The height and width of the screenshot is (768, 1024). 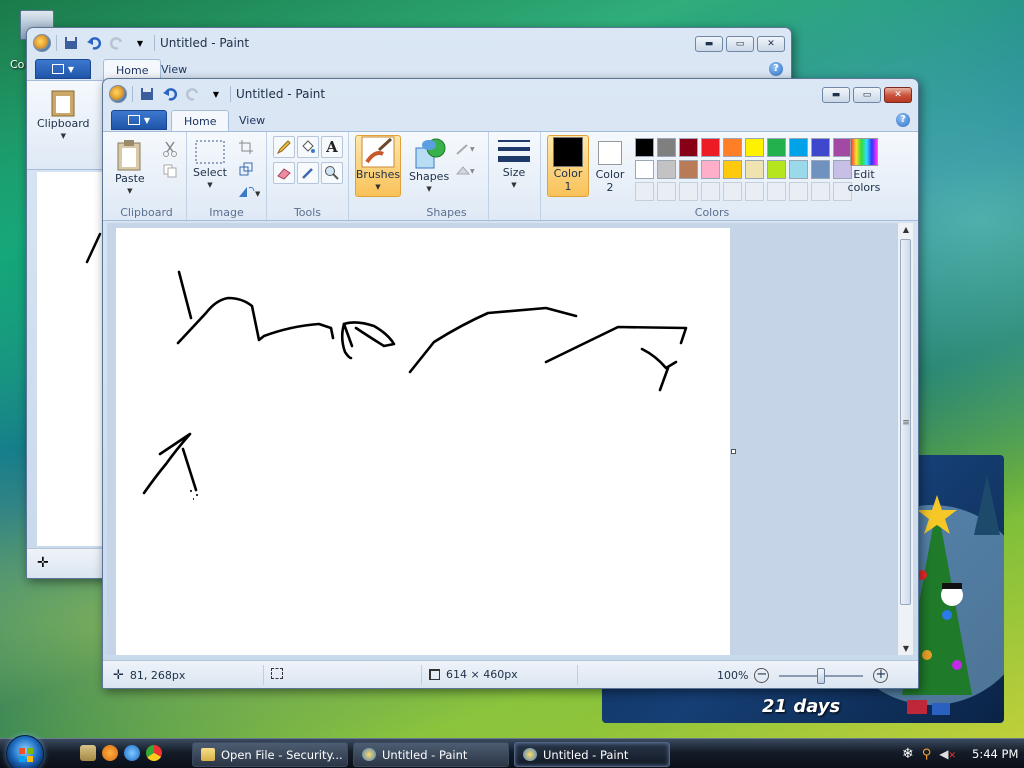 I want to click on zoom-slider, so click(x=821, y=675).